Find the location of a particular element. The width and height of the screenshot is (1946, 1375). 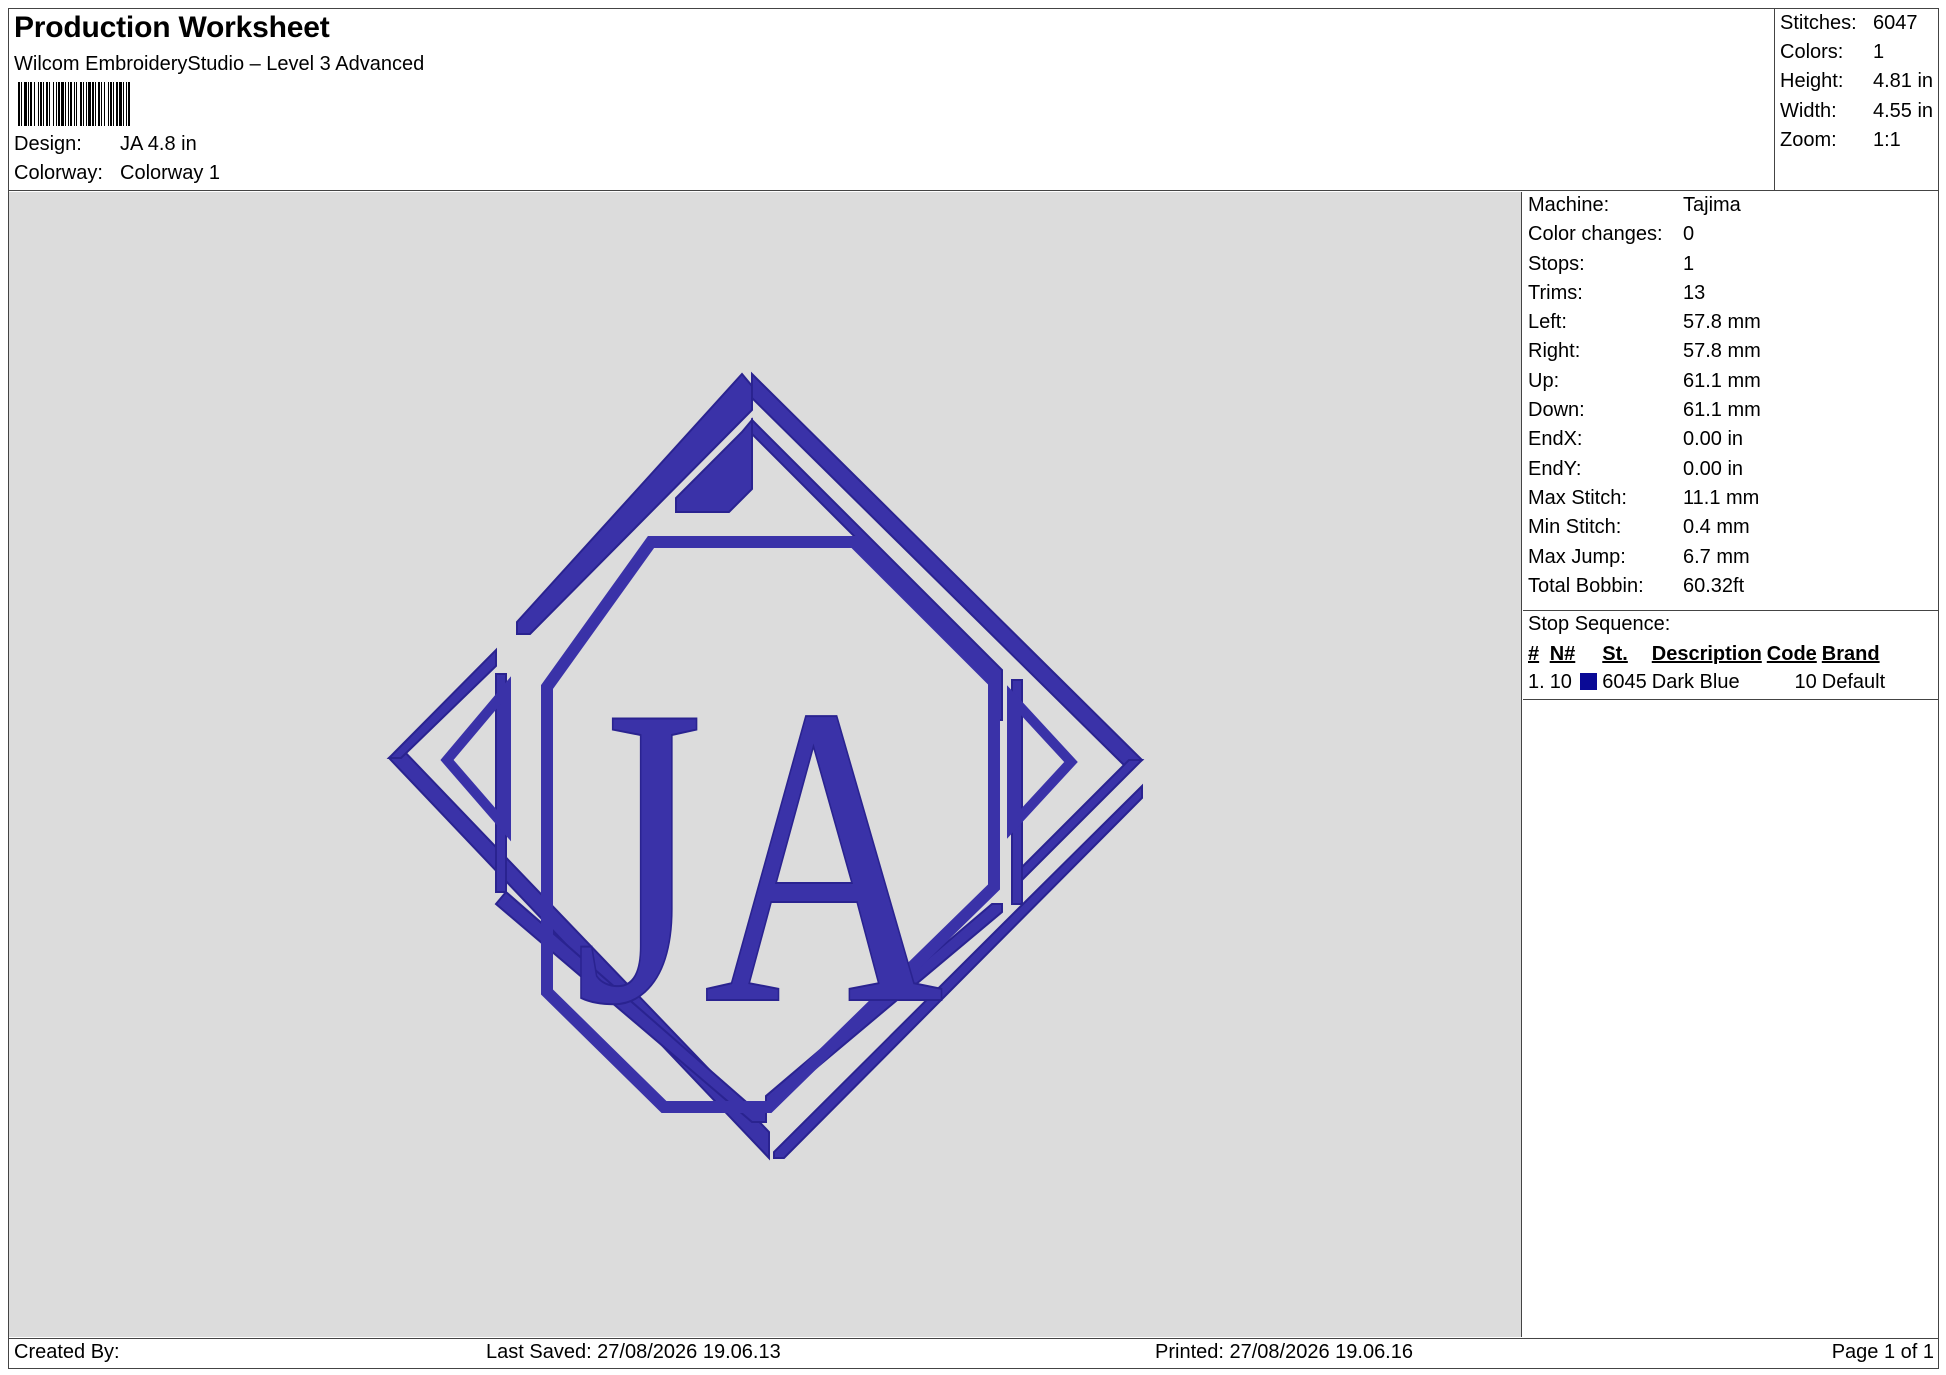

info-value: 60.32ft is located at coordinates (1714, 585).